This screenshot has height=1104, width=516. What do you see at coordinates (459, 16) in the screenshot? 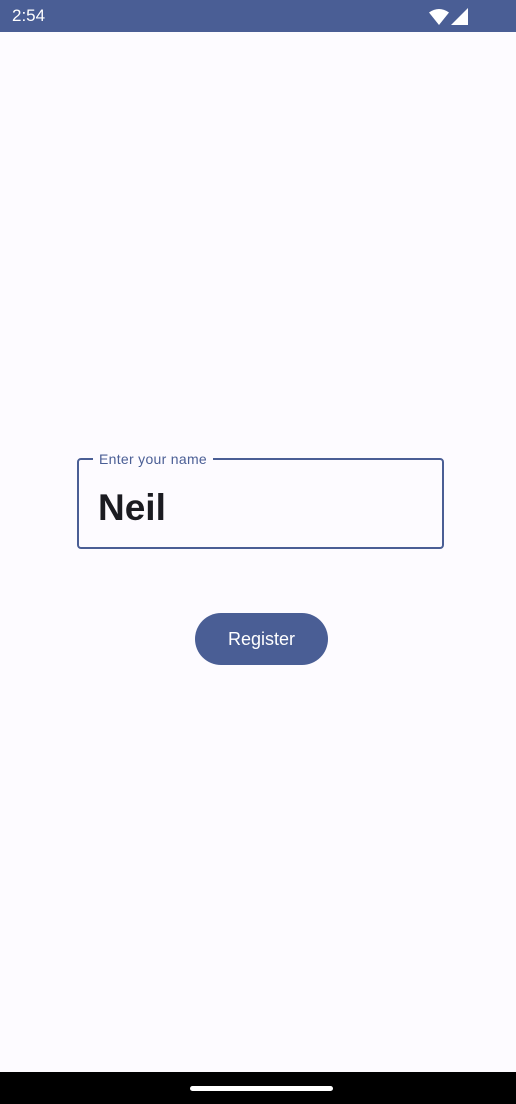
I see `cell-signal-icon` at bounding box center [459, 16].